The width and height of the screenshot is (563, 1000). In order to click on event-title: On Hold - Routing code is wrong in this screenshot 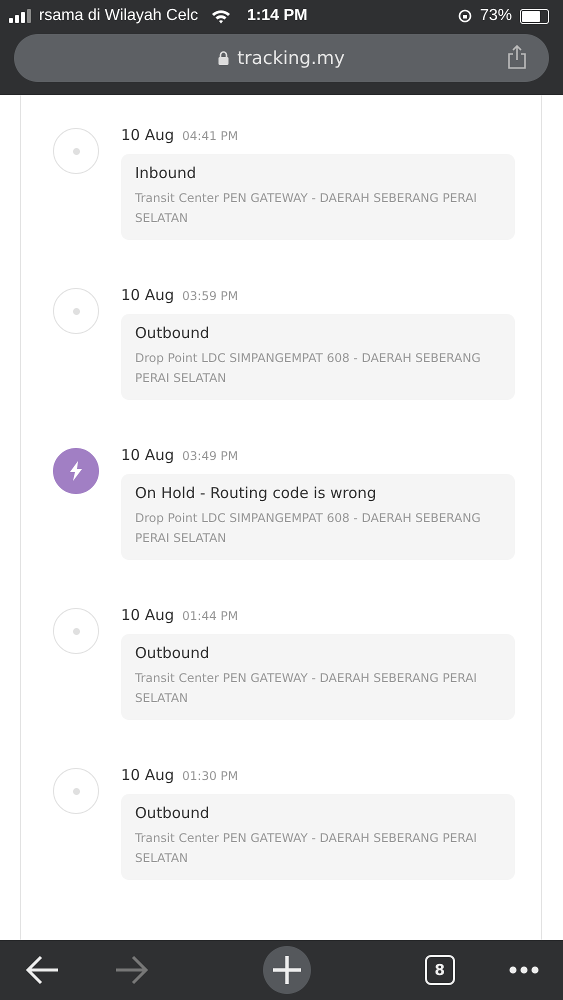, I will do `click(256, 493)`.